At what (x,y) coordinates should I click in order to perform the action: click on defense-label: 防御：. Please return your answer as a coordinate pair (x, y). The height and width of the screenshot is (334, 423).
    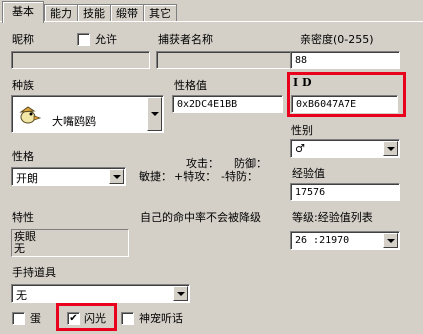
    Looking at the image, I should click on (250, 163).